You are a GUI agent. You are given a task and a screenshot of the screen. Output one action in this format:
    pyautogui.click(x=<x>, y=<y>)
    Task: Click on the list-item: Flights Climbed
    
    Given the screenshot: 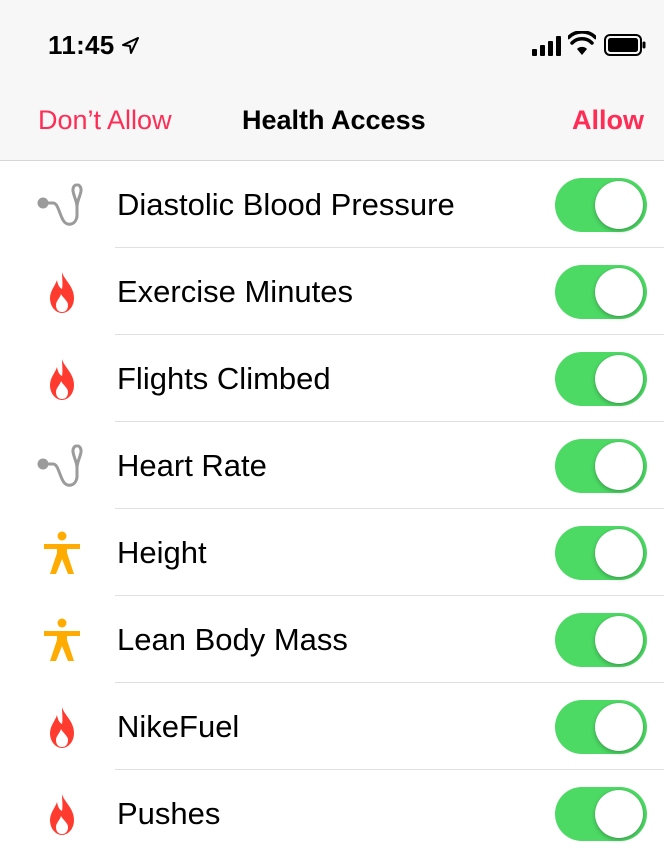 What is the action you would take?
    pyautogui.click(x=332, y=378)
    